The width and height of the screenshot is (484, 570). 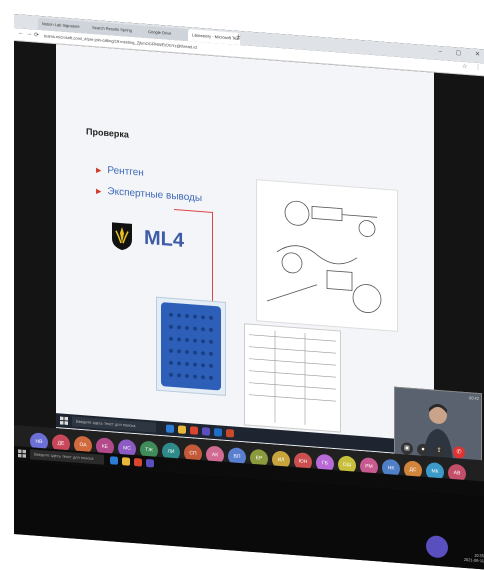 What do you see at coordinates (164, 239) in the screenshot?
I see `ml4-badge: ML4` at bounding box center [164, 239].